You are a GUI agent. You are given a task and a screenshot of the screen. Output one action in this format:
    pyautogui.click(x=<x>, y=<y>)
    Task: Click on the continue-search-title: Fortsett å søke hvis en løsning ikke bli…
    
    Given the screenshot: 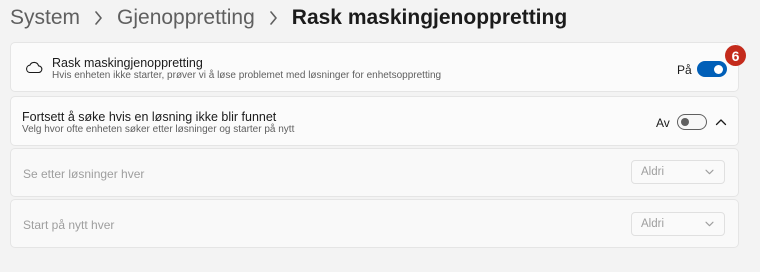 What is the action you would take?
    pyautogui.click(x=149, y=117)
    